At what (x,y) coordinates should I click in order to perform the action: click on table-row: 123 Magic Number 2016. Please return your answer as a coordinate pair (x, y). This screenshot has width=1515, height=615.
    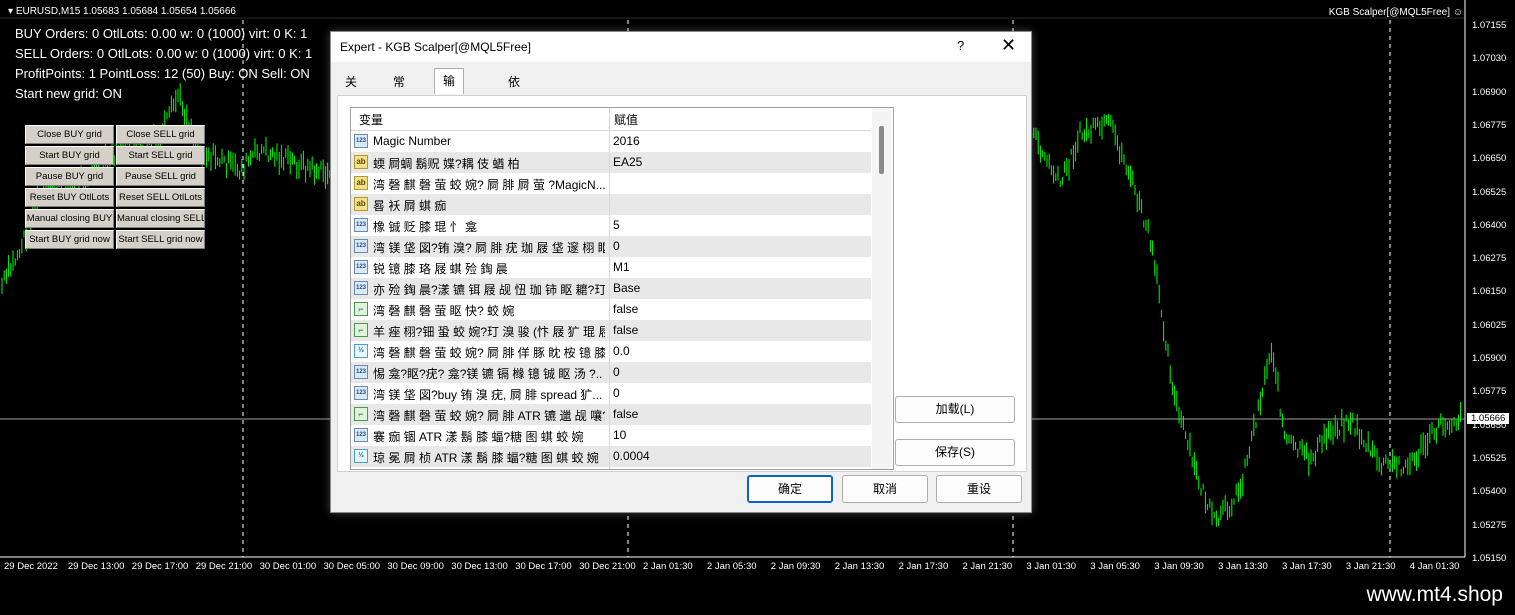
    Looking at the image, I should click on (611, 141).